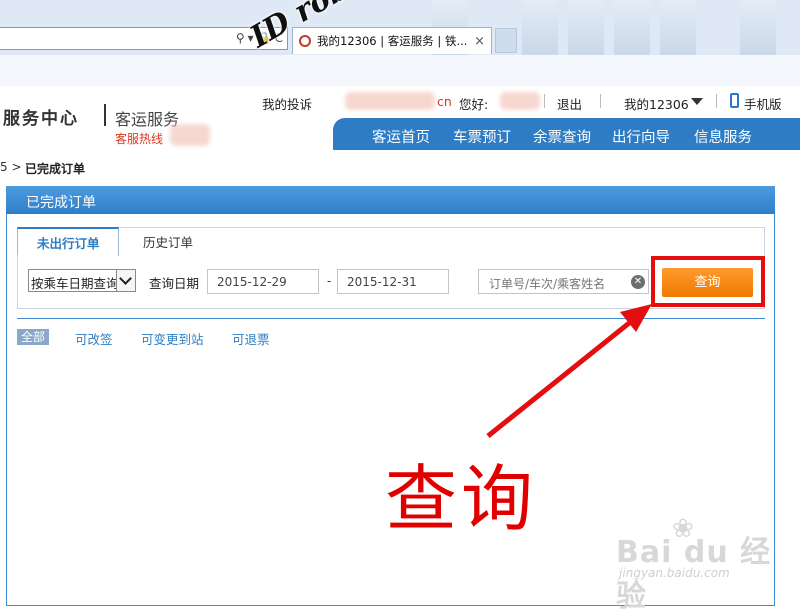 This screenshot has height=615, width=800. Describe the element at coordinates (723, 136) in the screenshot. I see `nav-item-info: 信息服务` at that location.